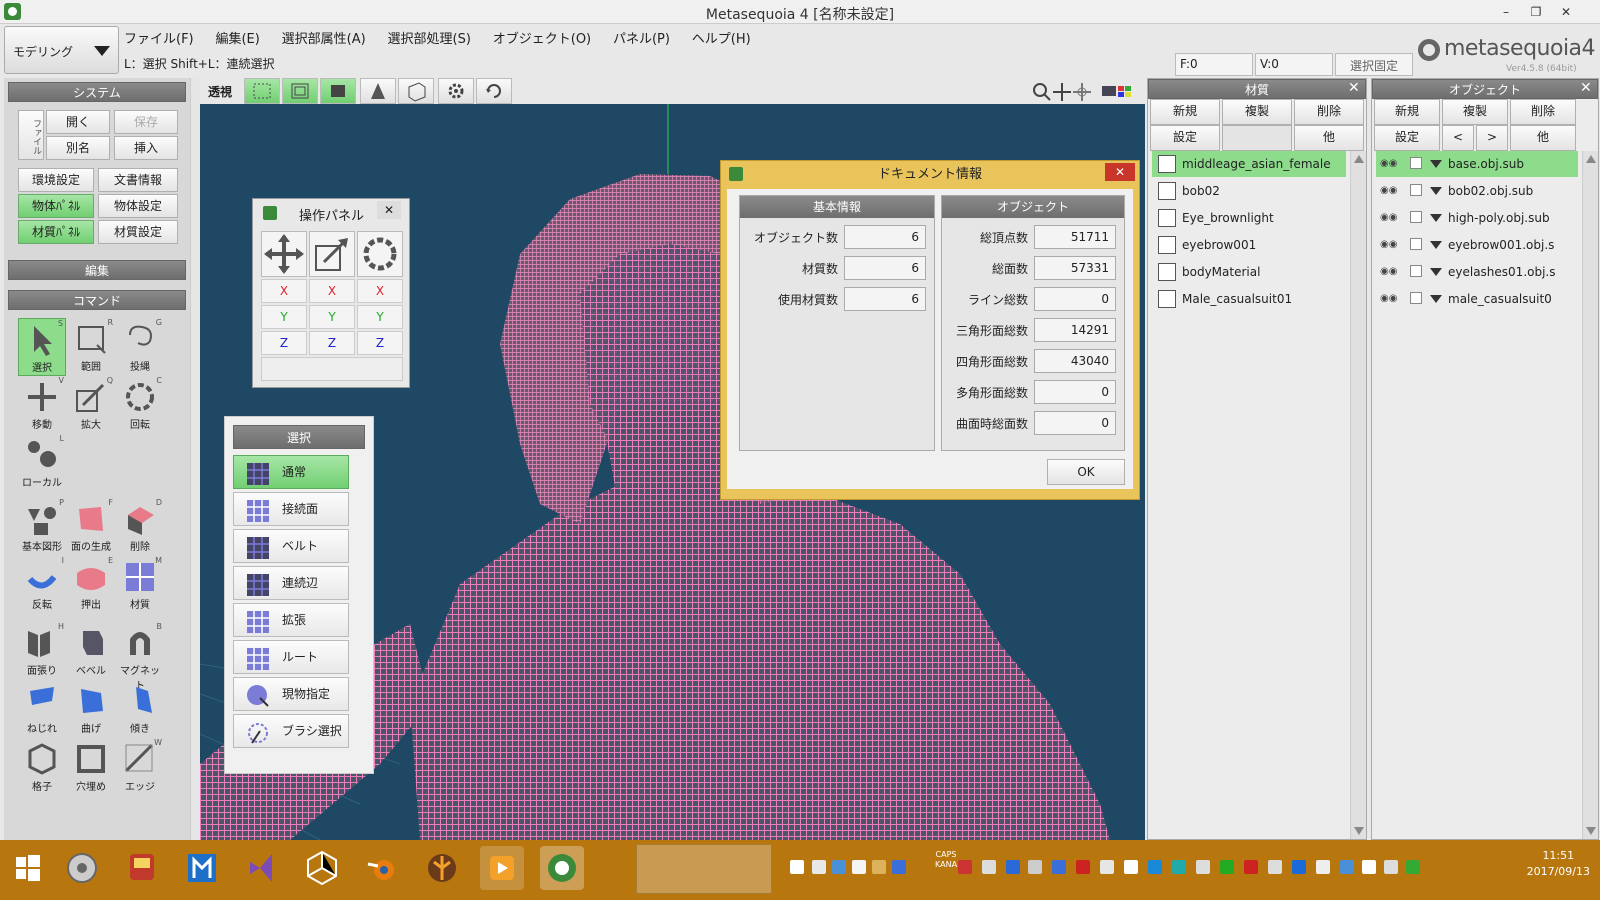  What do you see at coordinates (1062, 93) in the screenshot?
I see `pan-icon` at bounding box center [1062, 93].